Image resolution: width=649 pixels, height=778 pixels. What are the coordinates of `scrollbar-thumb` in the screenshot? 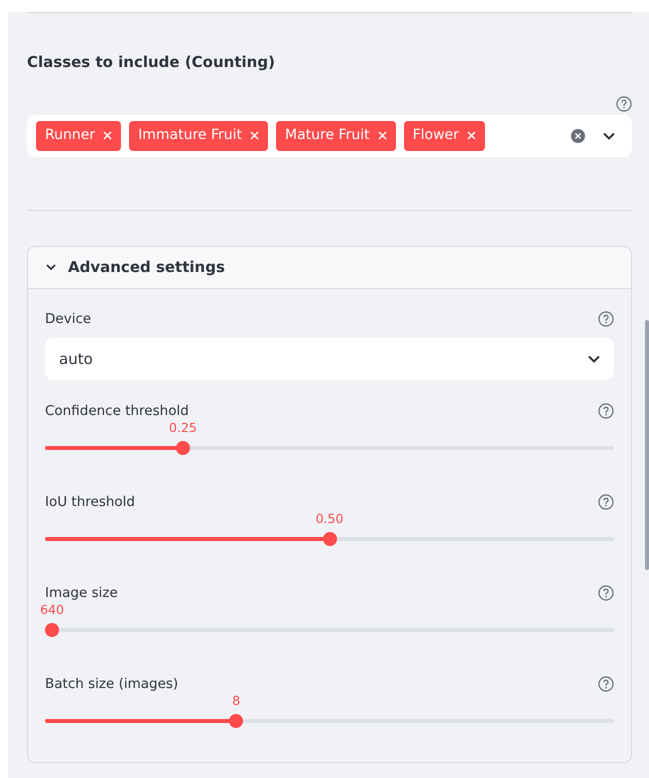 It's located at (647, 445).